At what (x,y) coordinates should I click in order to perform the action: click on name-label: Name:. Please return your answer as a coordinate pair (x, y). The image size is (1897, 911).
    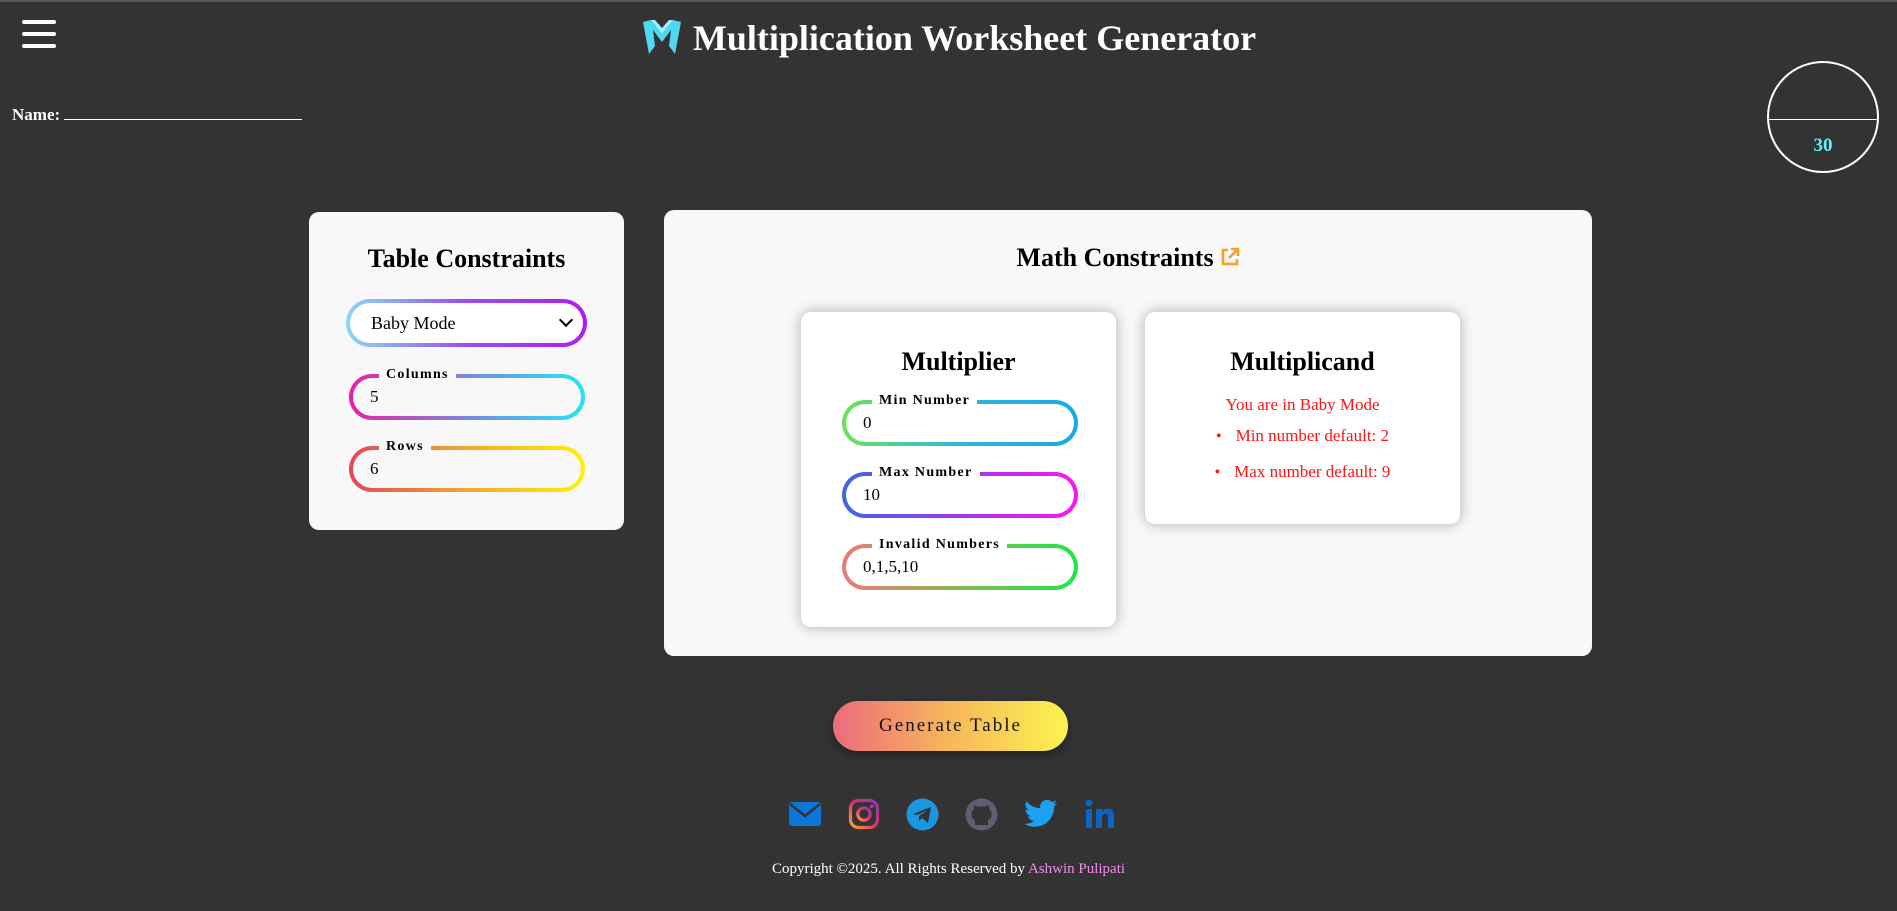
    Looking at the image, I should click on (36, 114).